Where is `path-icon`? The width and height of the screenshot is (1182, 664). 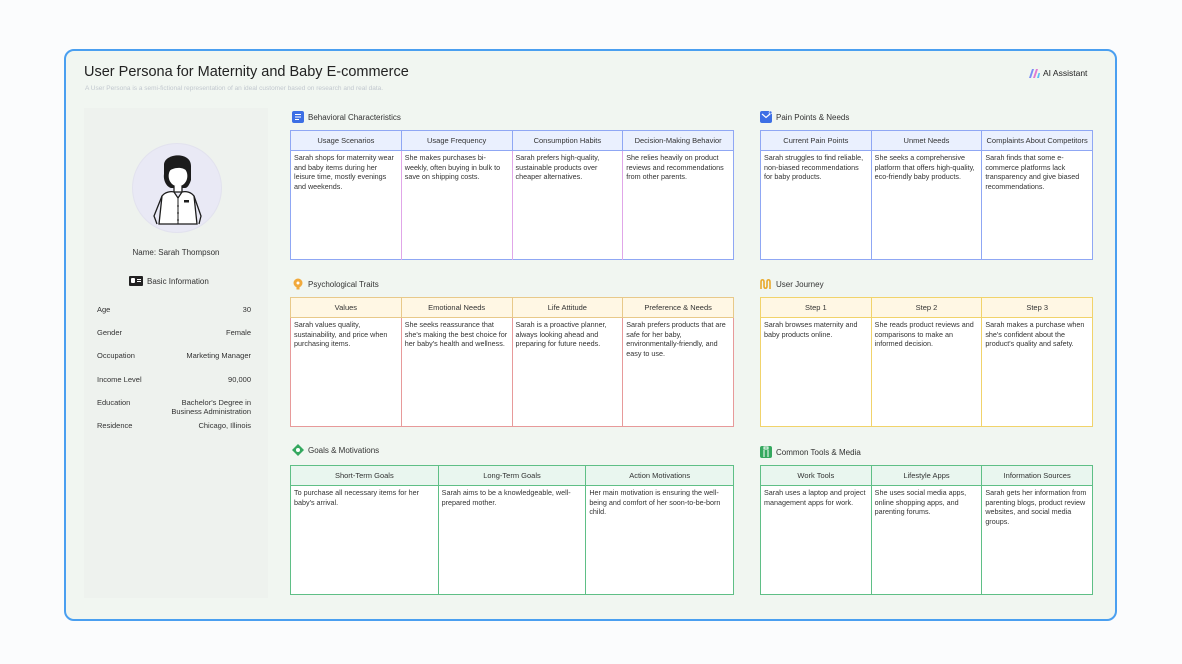 path-icon is located at coordinates (766, 284).